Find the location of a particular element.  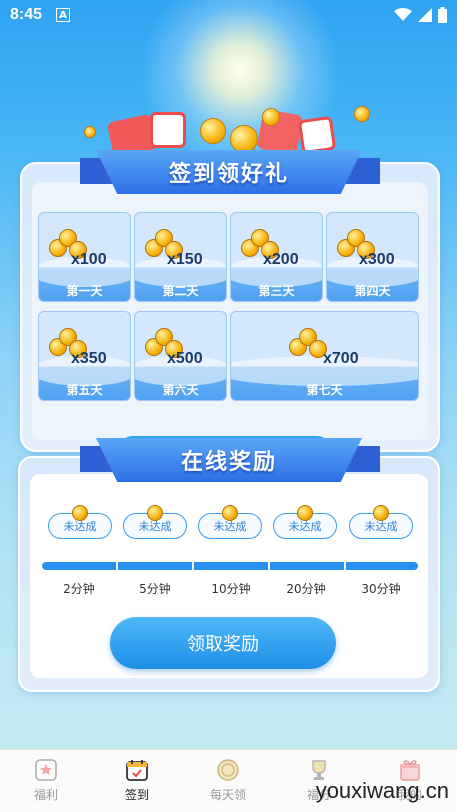

milestone-badge-1: 未达成 is located at coordinates (80, 522).